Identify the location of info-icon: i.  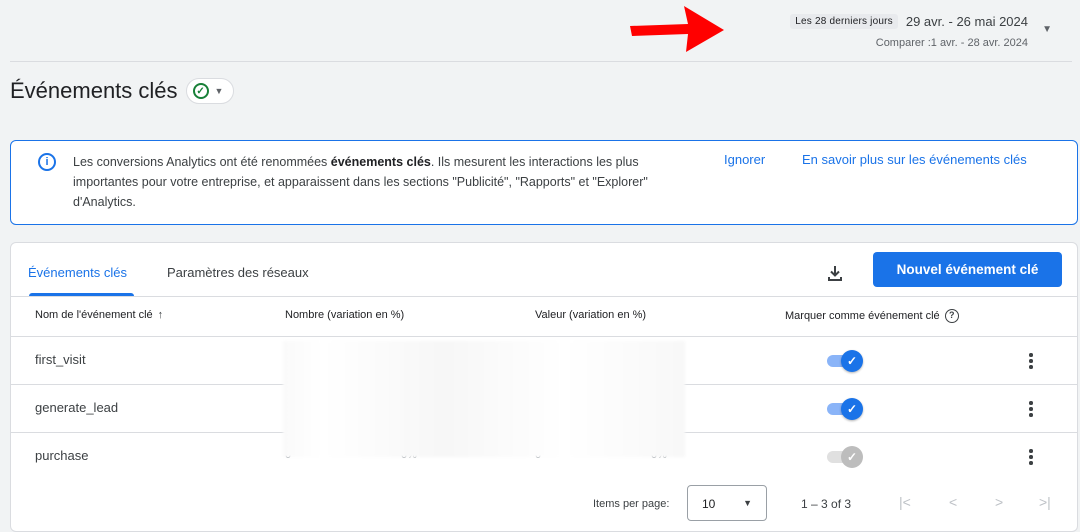
(47, 162).